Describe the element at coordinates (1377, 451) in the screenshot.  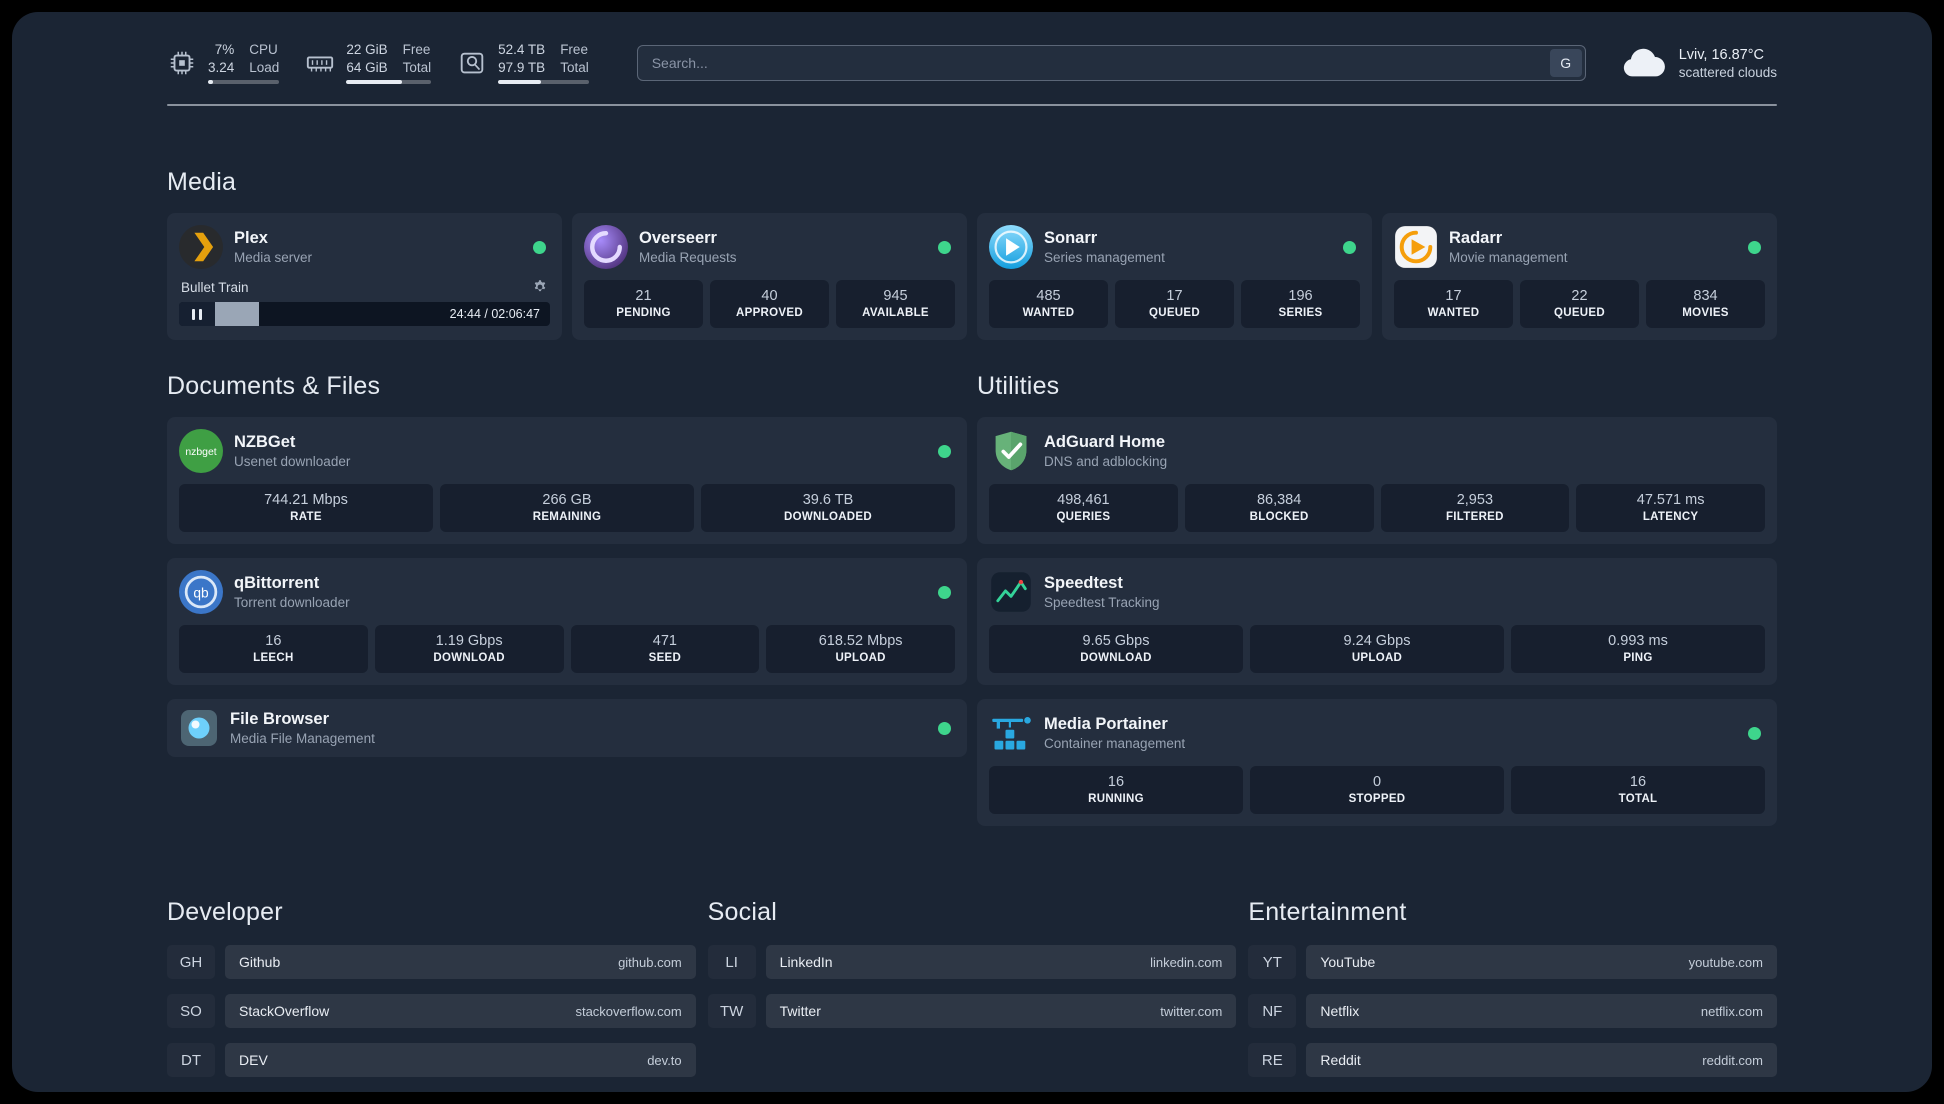
I see `adguard-card-header: AdGuard Home DNS and adblocking` at that location.